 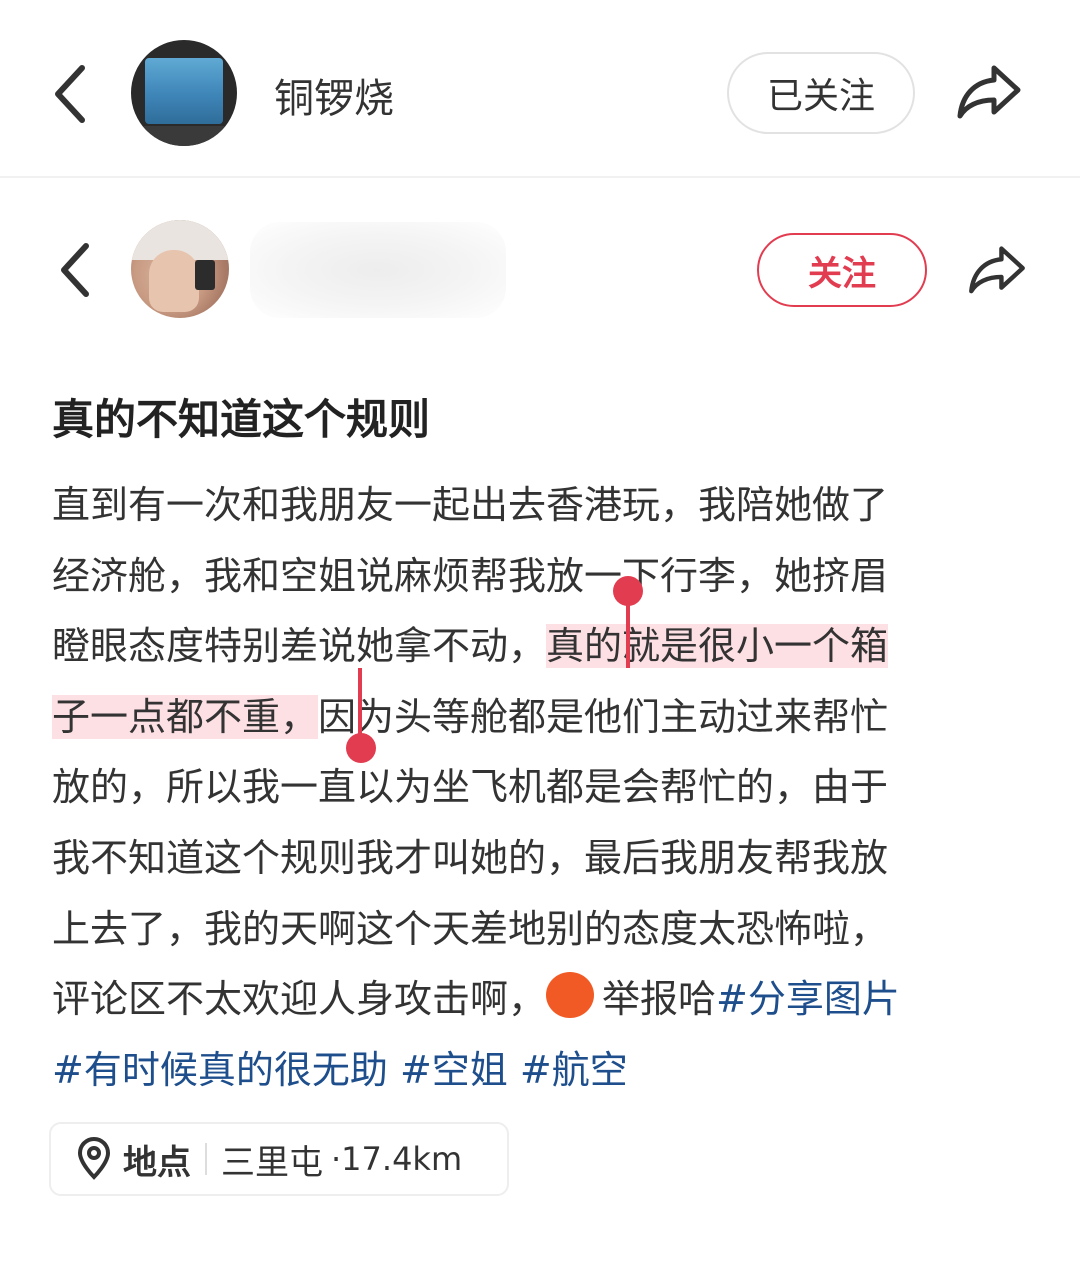 I want to click on body-text: 因为头等舱都是他们主动过来帮忙, so click(x=603, y=716).